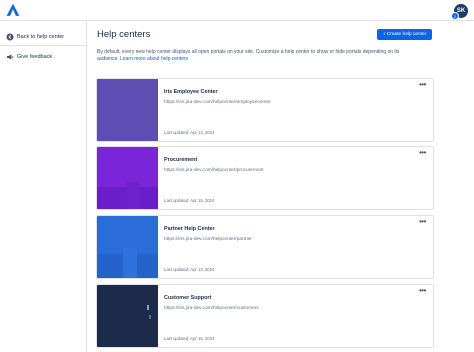 This screenshot has width=474, height=352. What do you see at coordinates (154, 59) in the screenshot?
I see `learn-more-link: Learn more about help centers` at bounding box center [154, 59].